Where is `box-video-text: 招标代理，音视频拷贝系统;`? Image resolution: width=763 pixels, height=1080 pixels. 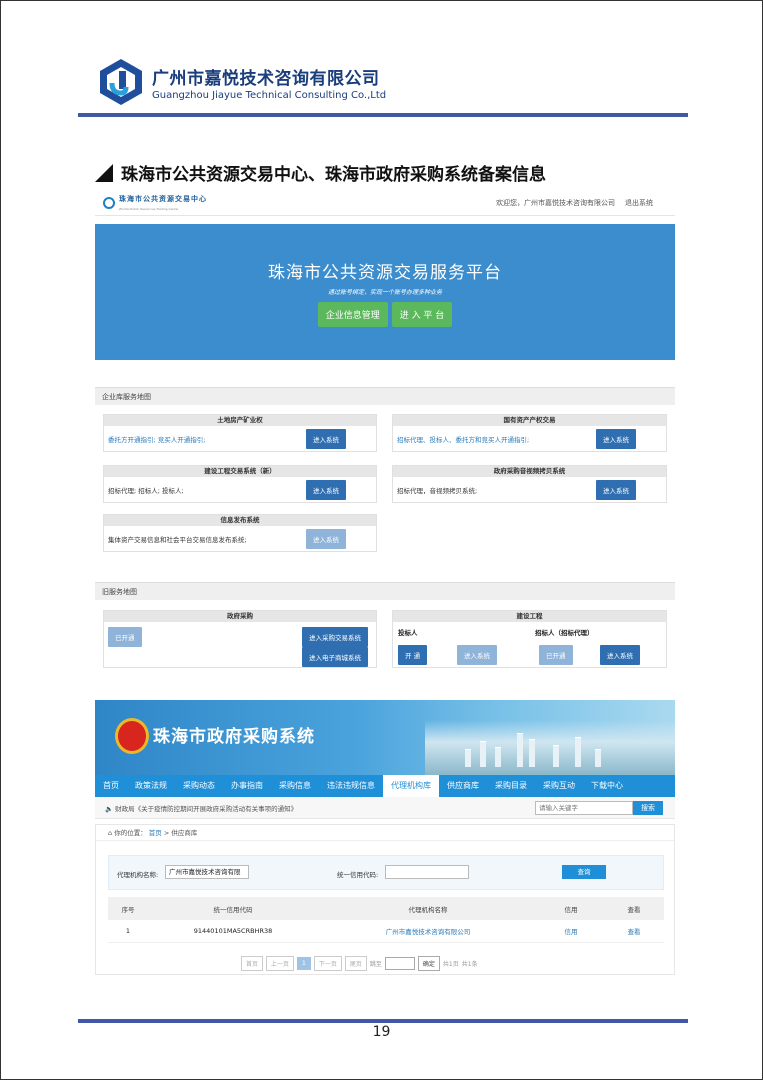
box-video-text: 招标代理，音视频拷贝系统; is located at coordinates (437, 491).